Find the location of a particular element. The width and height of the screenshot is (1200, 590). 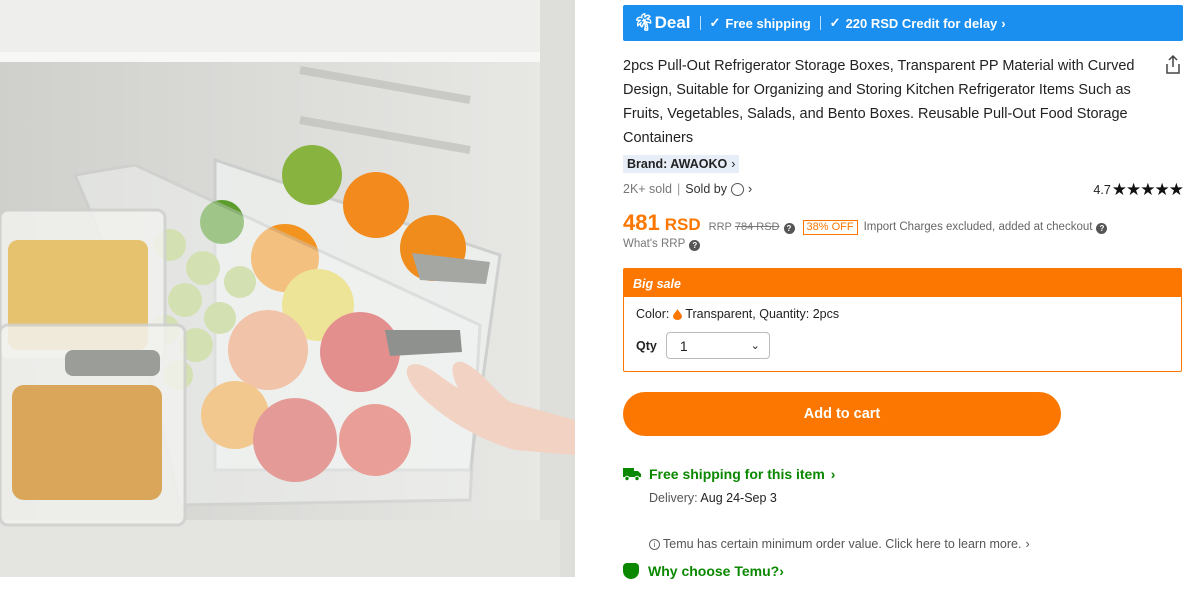

info-icon: i is located at coordinates (654, 544).